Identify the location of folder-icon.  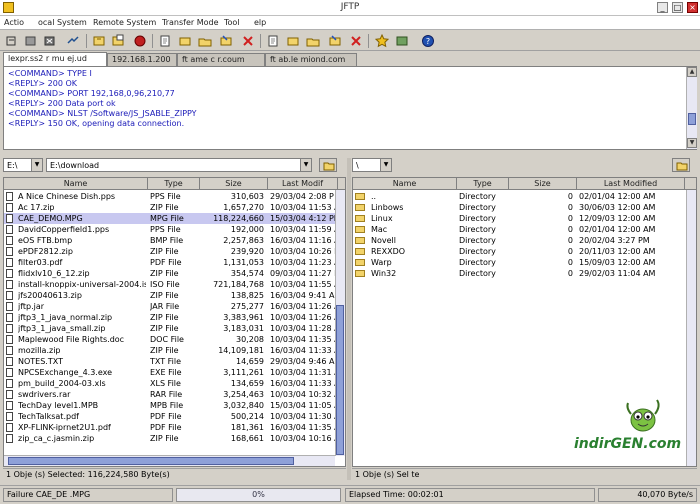
(360, 240).